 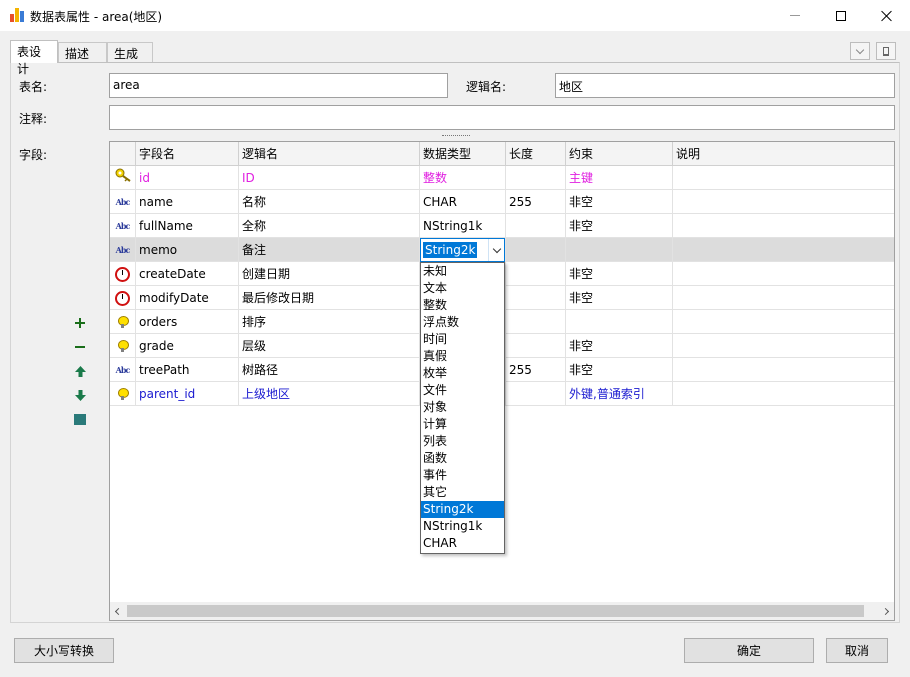 I want to click on logic-name-cell: ID, so click(x=329, y=178).